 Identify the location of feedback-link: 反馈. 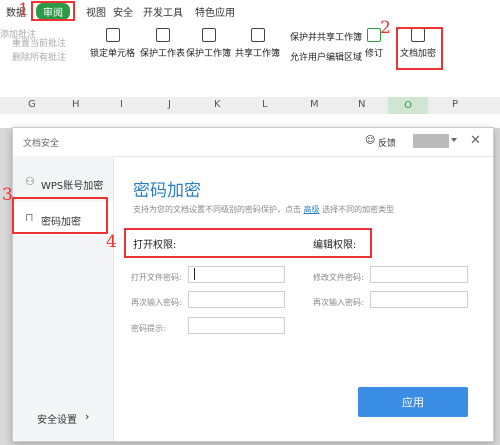
(387, 142).